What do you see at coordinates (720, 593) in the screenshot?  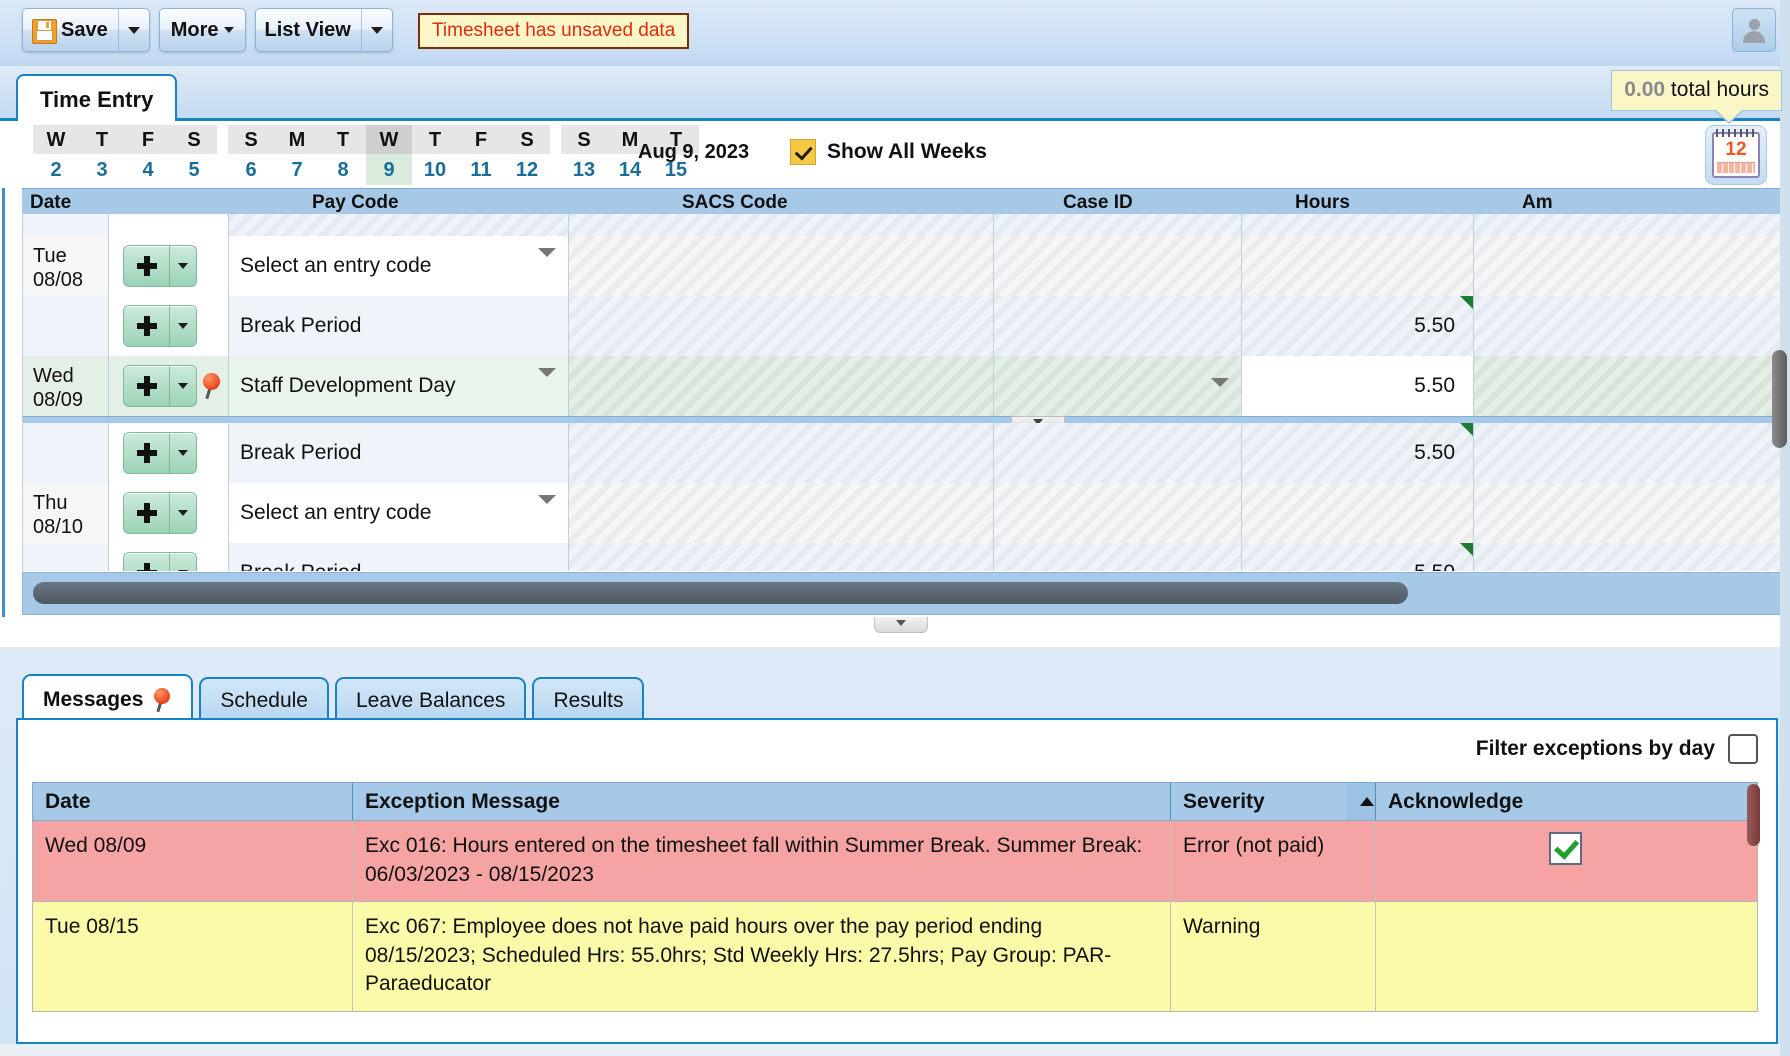 I see `grid-horizontal-scrollbar-thumb` at bounding box center [720, 593].